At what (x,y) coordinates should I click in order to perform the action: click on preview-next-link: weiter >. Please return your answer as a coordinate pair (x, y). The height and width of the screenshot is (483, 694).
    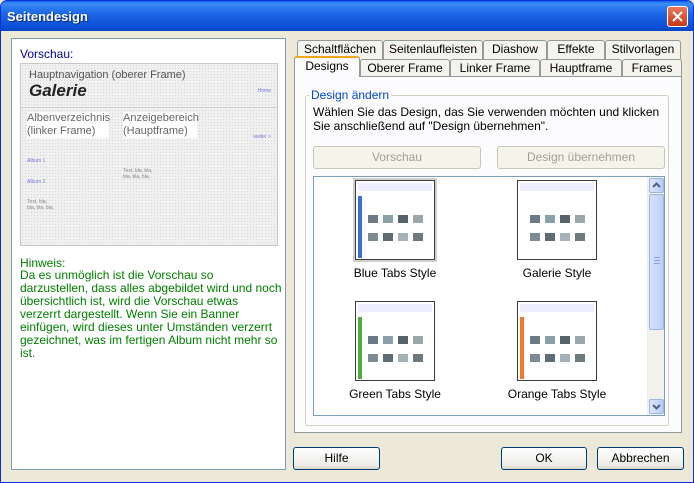
    Looking at the image, I should click on (262, 137).